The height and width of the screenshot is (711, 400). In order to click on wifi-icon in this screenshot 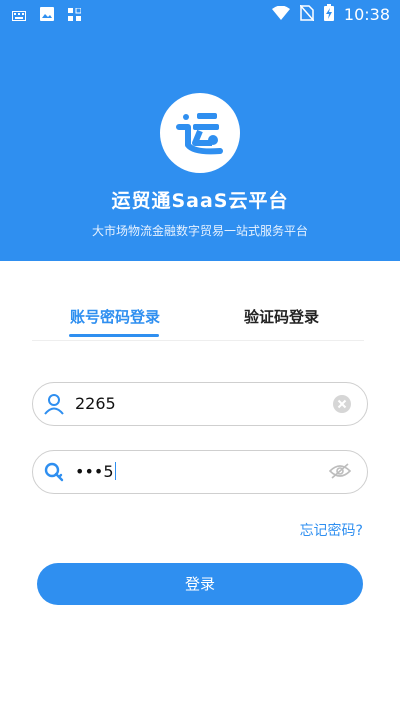, I will do `click(280, 14)`.